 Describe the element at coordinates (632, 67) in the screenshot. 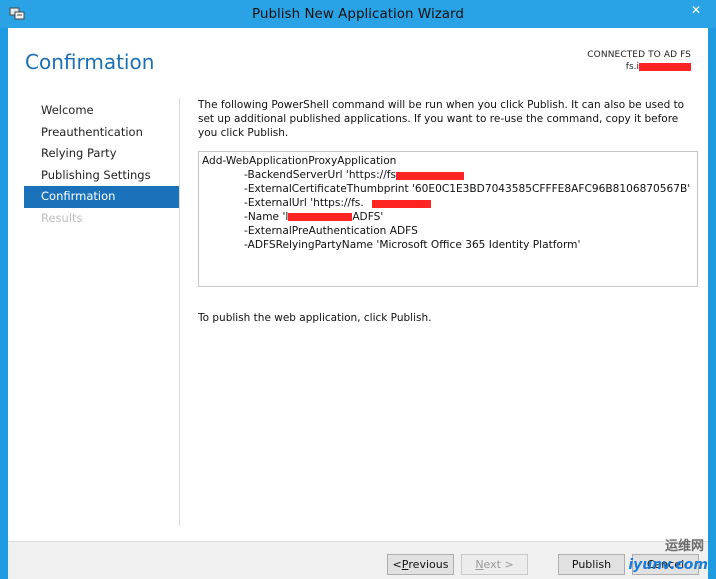

I see `connected-server-prefix: fs.i` at that location.